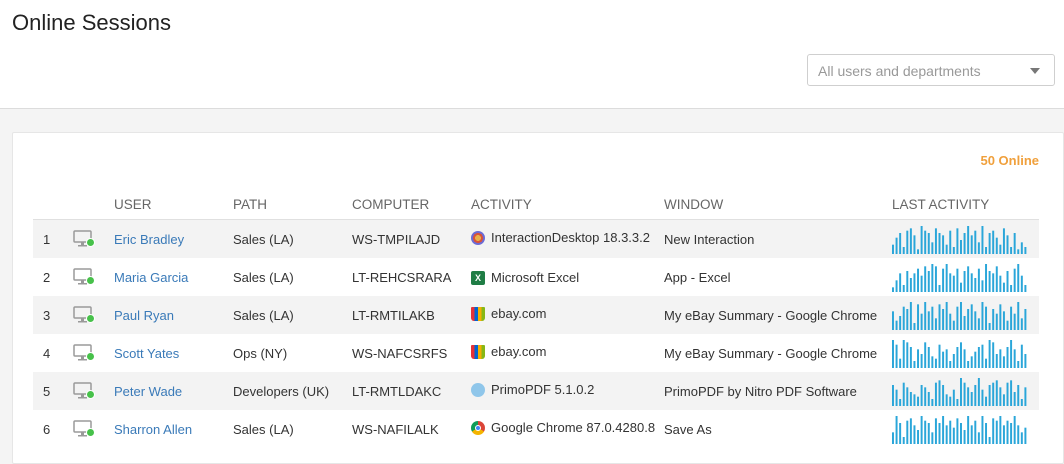  What do you see at coordinates (411, 205) in the screenshot?
I see `column-header-computer: COMPUTER` at bounding box center [411, 205].